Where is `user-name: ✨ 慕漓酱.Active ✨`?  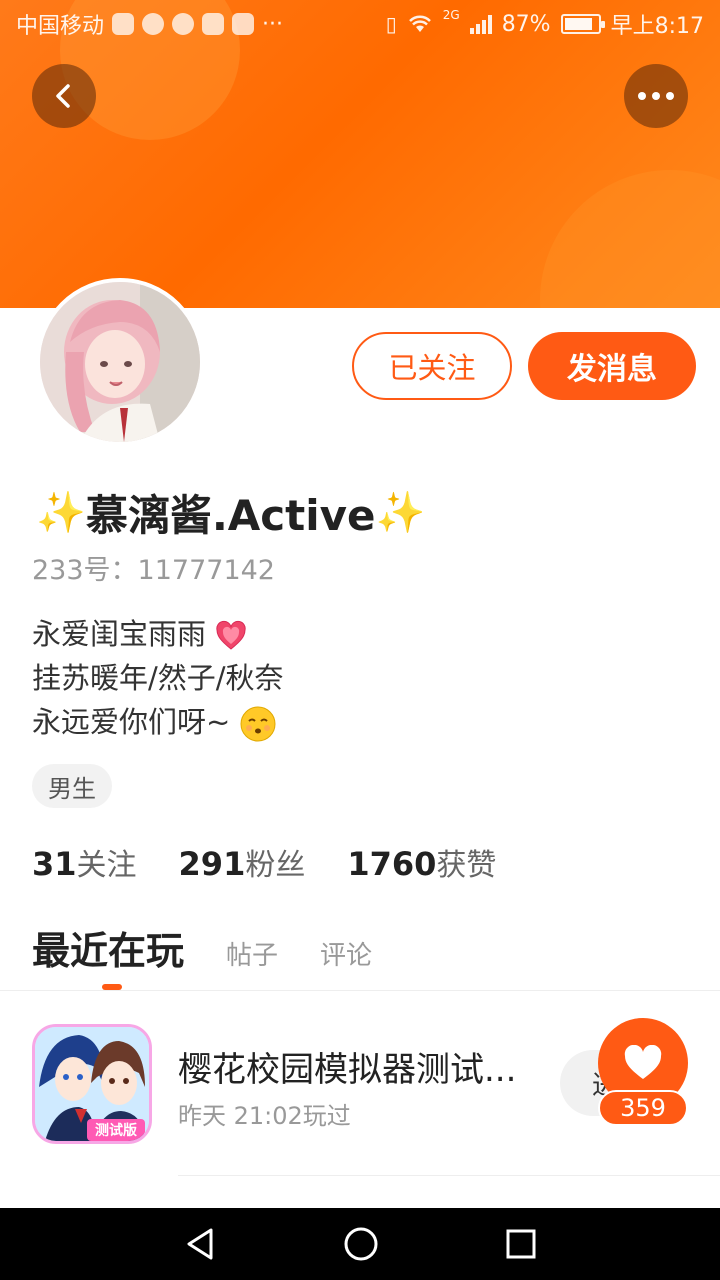
user-name: ✨ 慕漓酱.Active ✨ is located at coordinates (230, 512).